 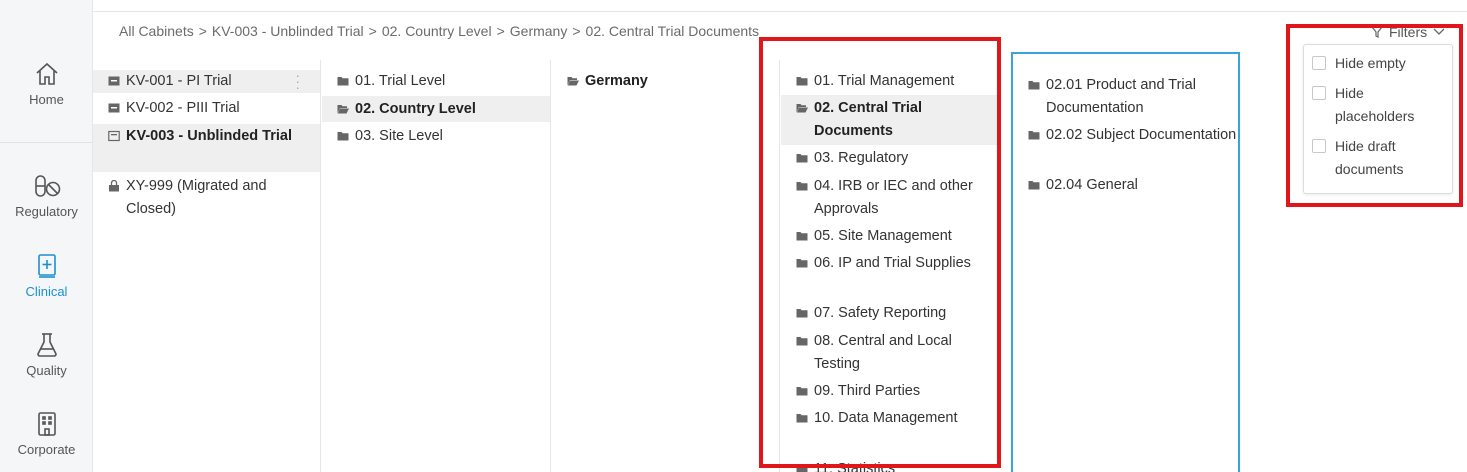 I want to click on nav-divider, so click(x=46, y=142).